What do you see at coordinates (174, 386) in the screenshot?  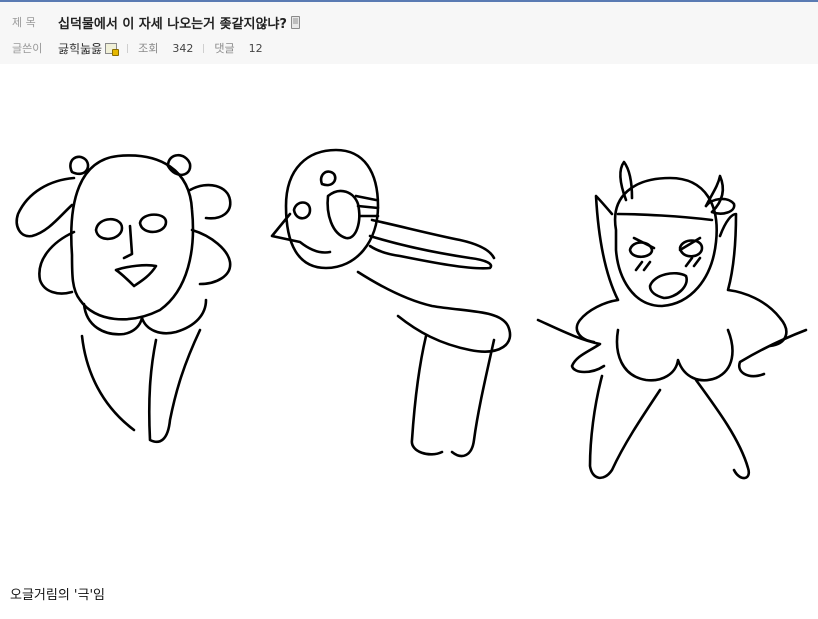 I see `figure-left-leg-right` at bounding box center [174, 386].